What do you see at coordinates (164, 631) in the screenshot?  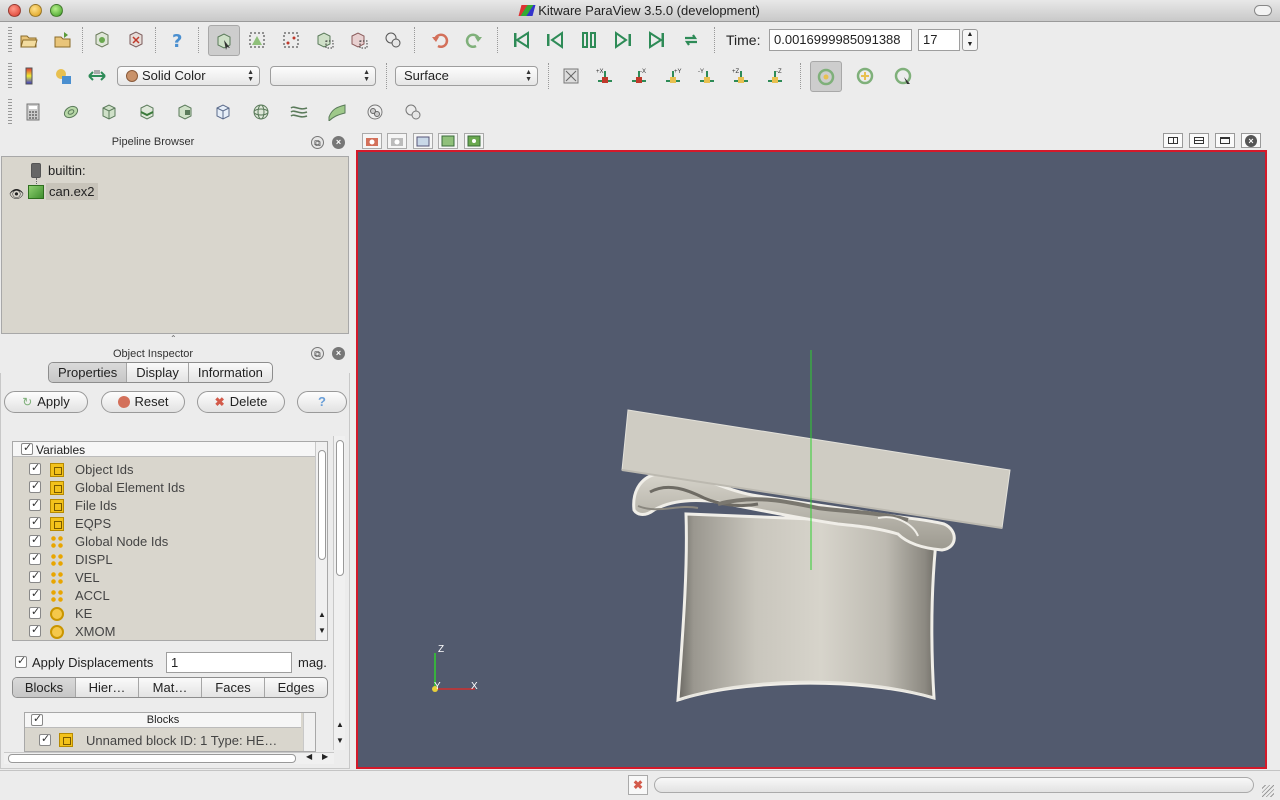 I see `variable-row: XMOM` at bounding box center [164, 631].